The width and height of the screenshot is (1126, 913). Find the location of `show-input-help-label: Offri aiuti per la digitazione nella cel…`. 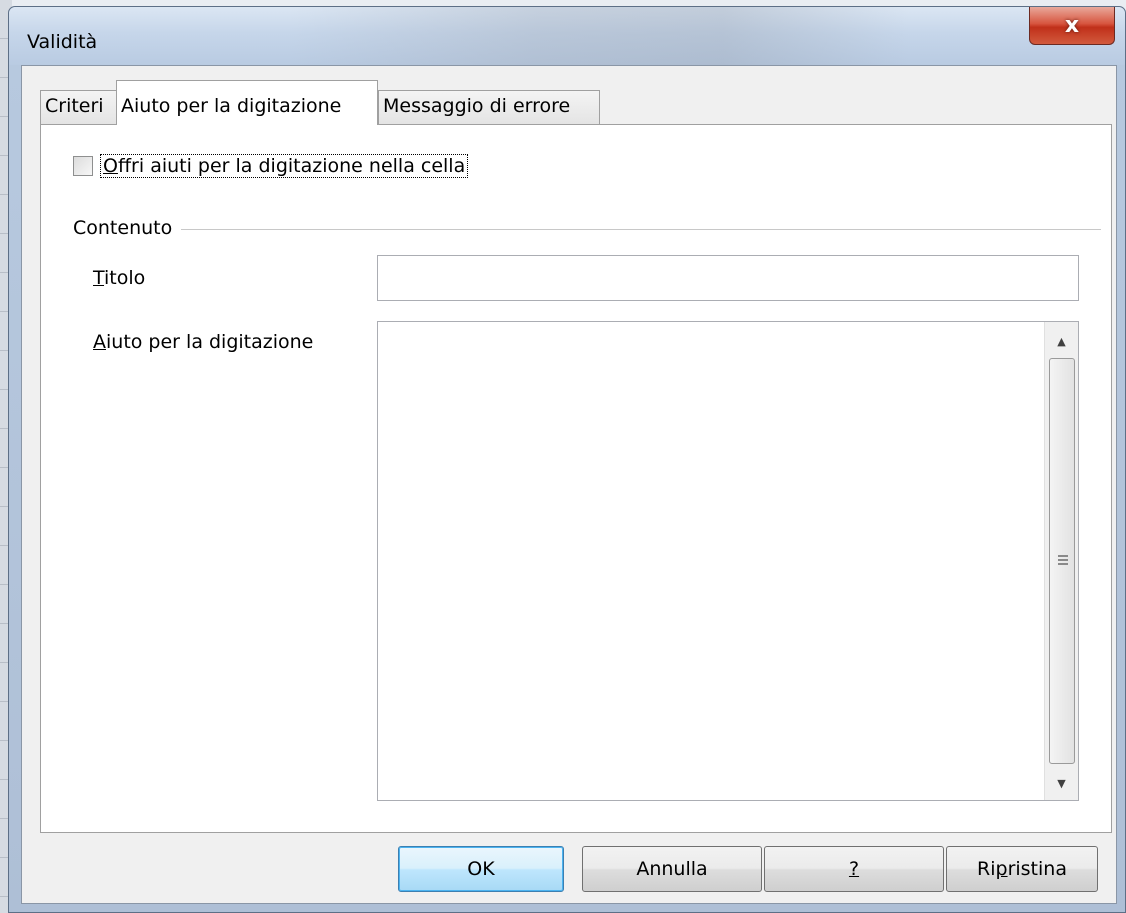

show-input-help-label: Offri aiuti per la digitazione nella cel… is located at coordinates (284, 166).